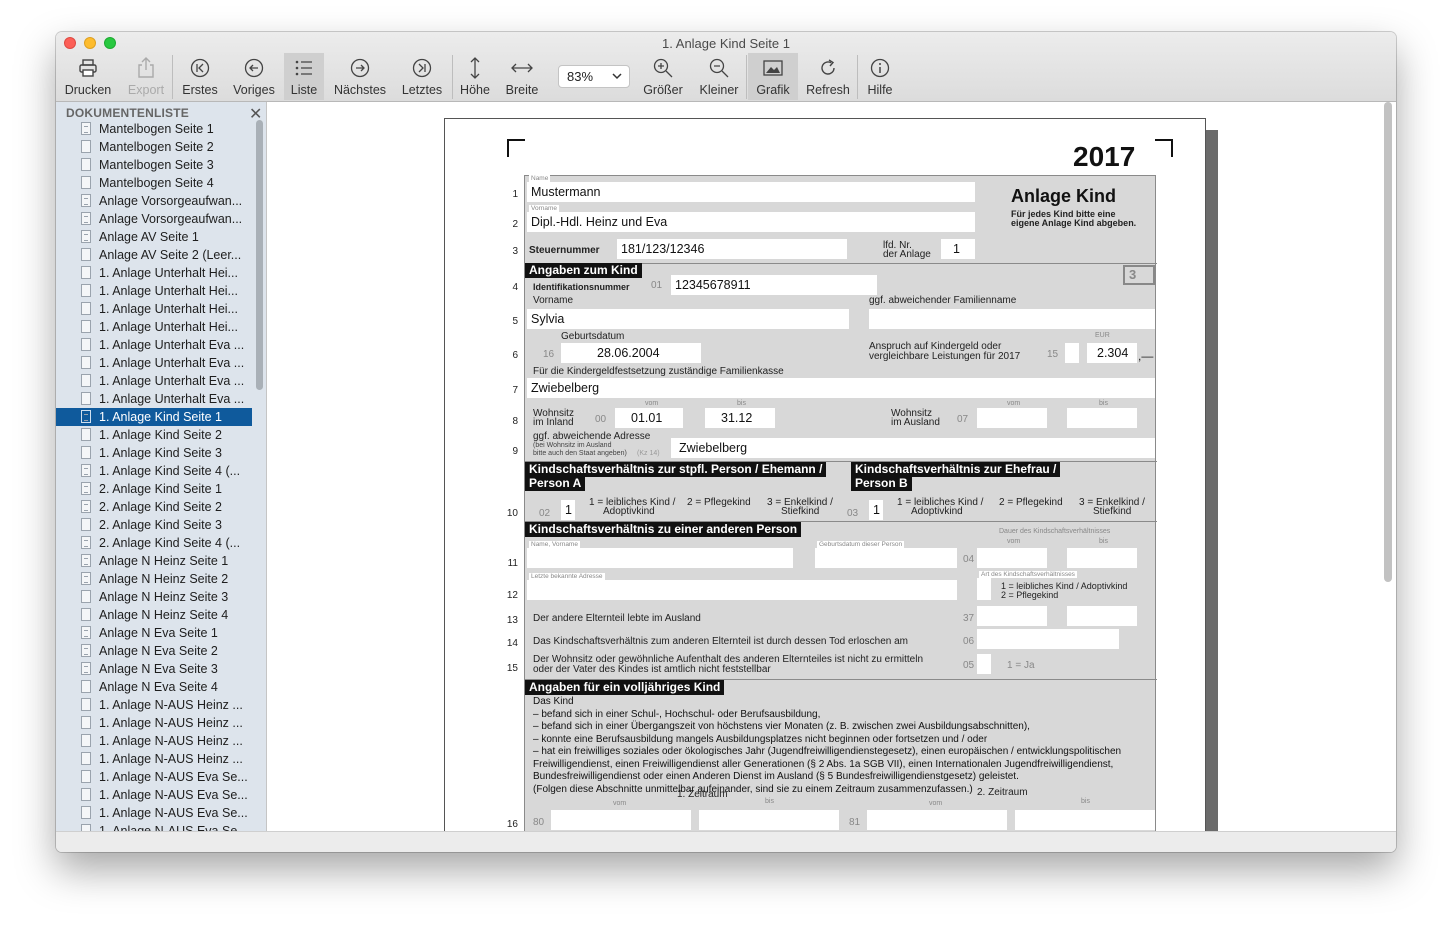 The image size is (1452, 933). I want to click on list-item: Mantelbogen Seite 3, so click(154, 165).